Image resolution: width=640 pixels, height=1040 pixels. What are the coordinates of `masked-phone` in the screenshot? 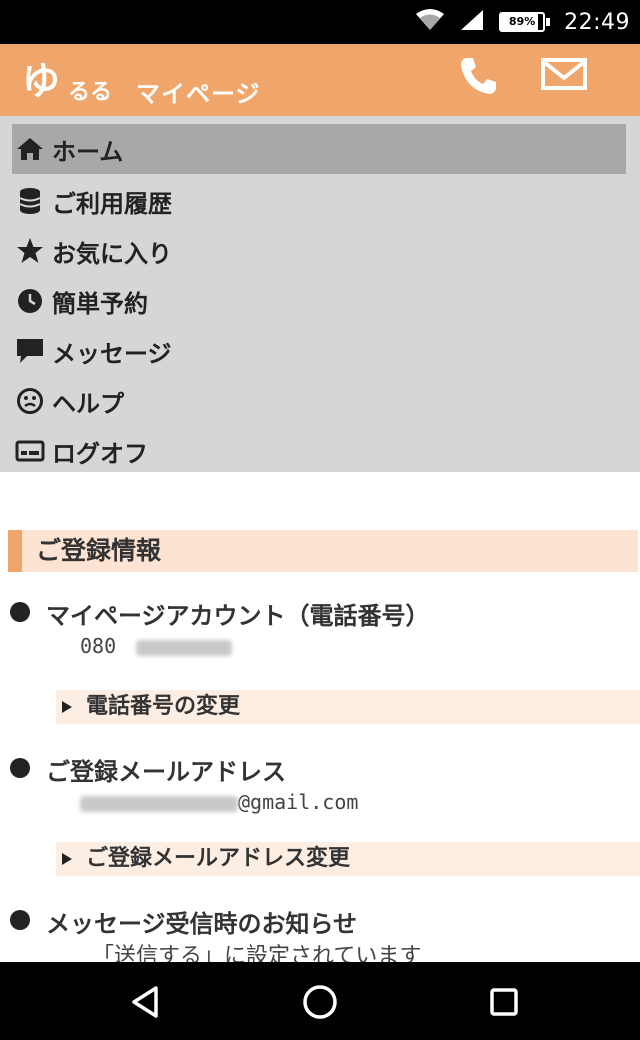 It's located at (184, 647).